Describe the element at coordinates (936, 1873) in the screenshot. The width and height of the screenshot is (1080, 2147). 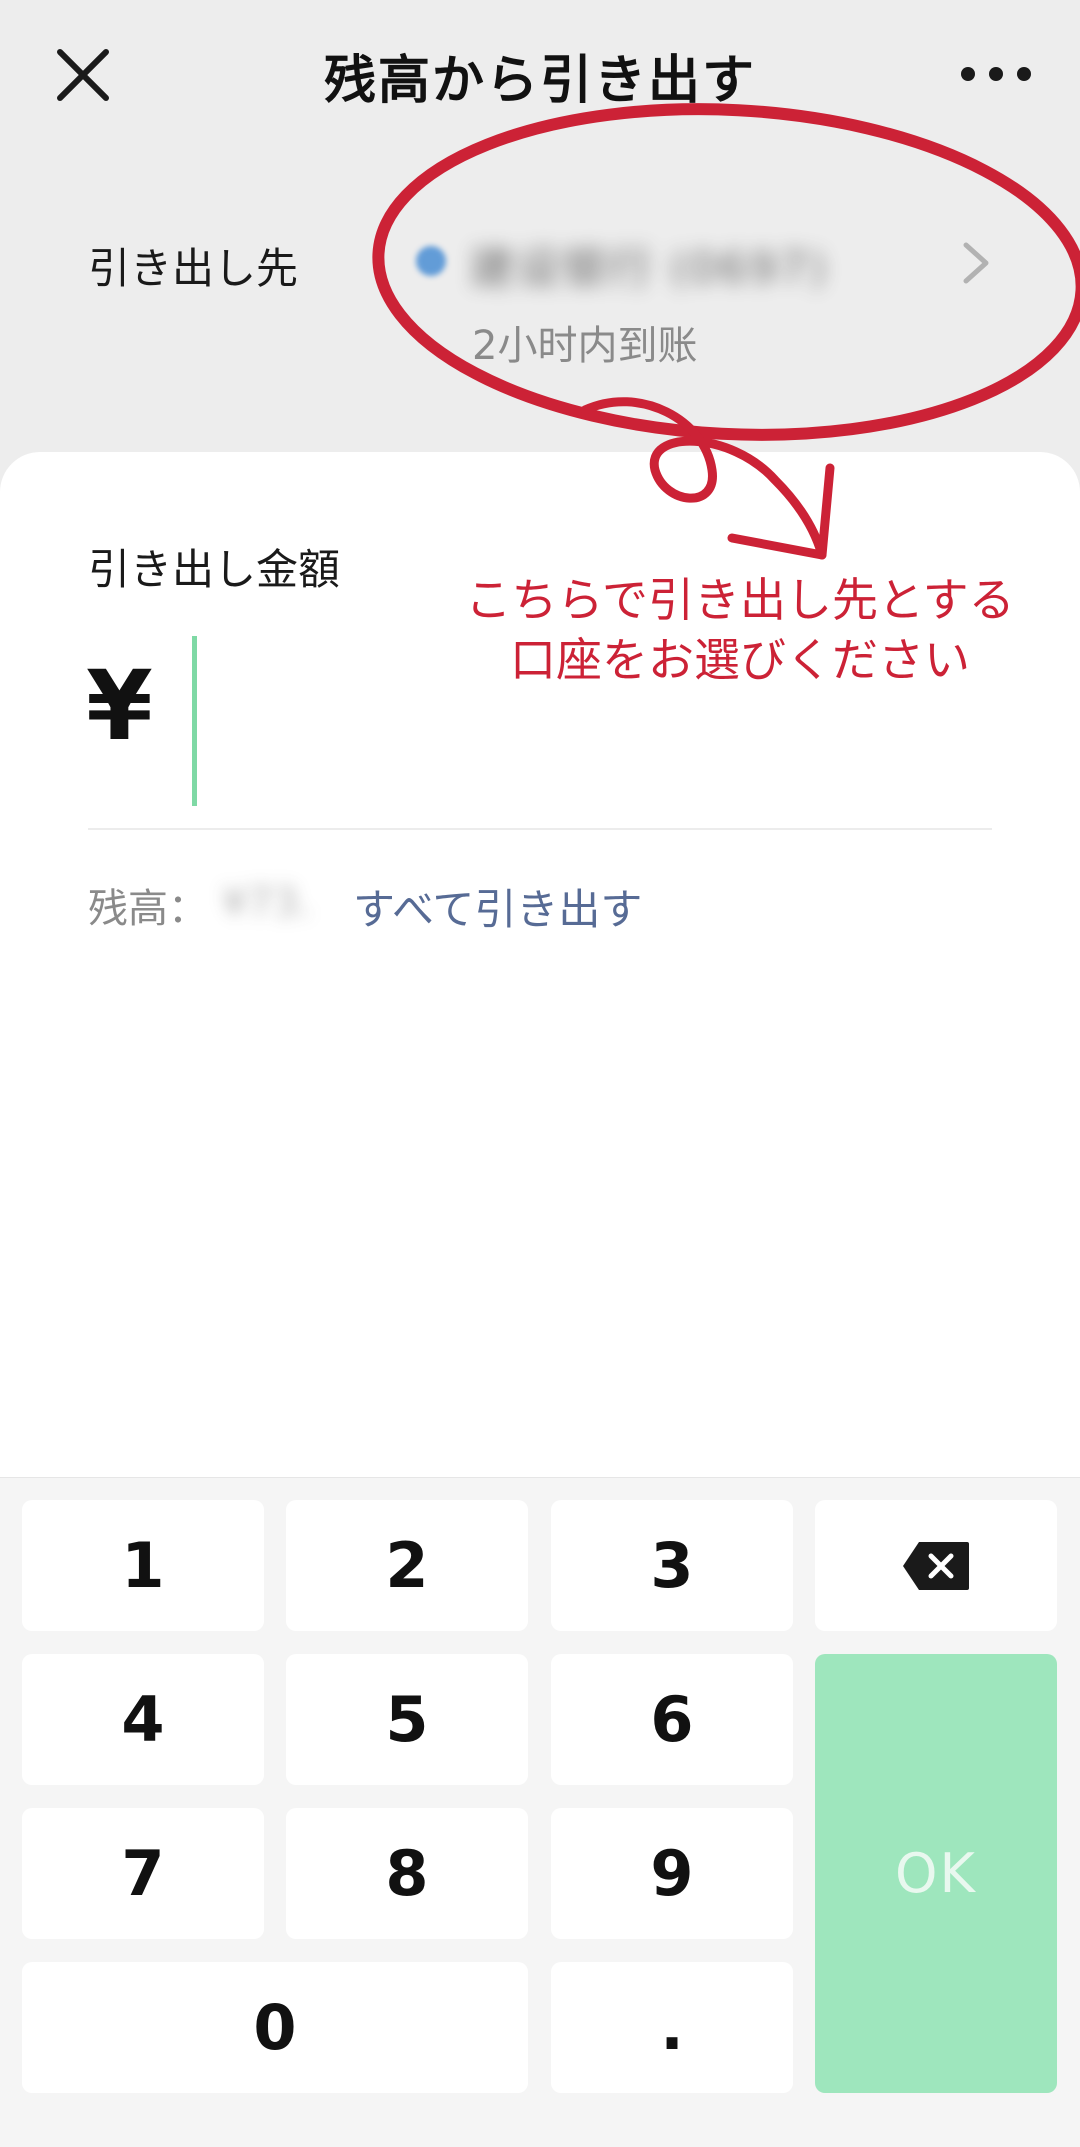
I see `ok-button: OK` at that location.